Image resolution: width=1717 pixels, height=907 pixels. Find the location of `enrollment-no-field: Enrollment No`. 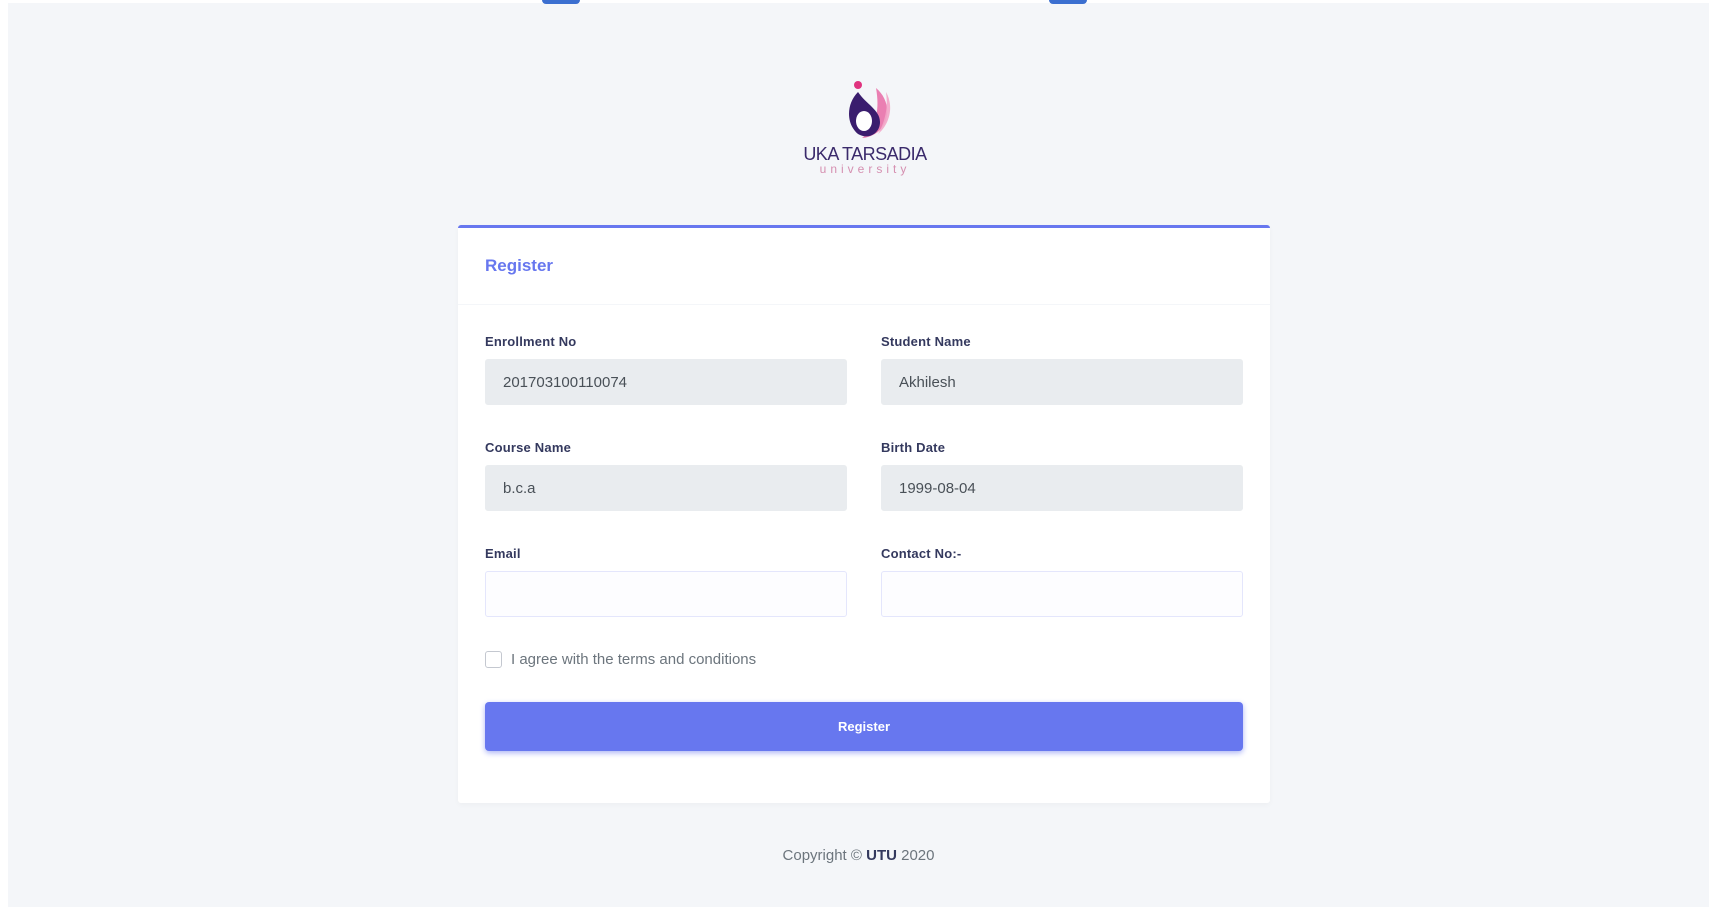

enrollment-no-field: Enrollment No is located at coordinates (666, 369).